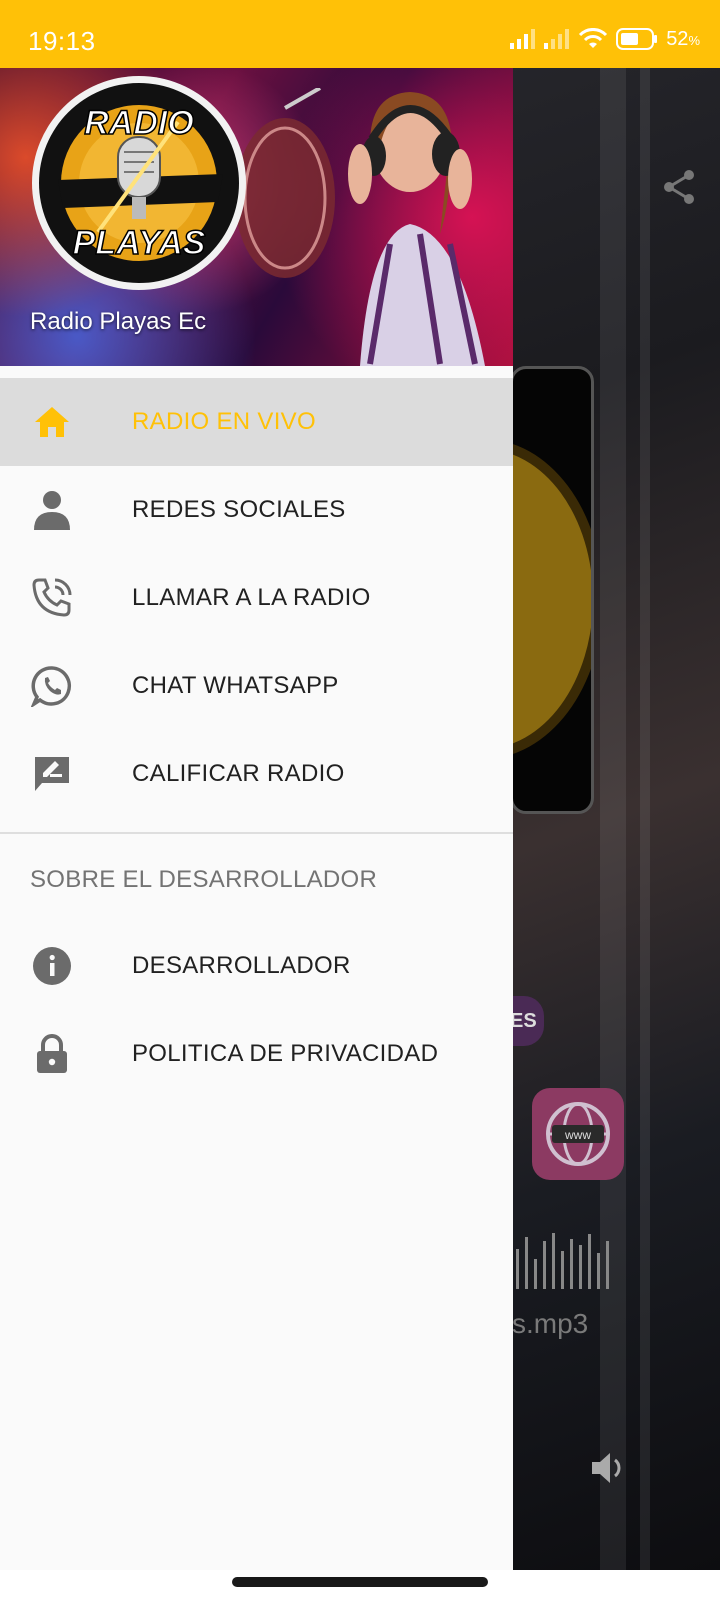  Describe the element at coordinates (224, 421) in the screenshot. I see `menu-item-label: RADIO EN VIVO` at that location.